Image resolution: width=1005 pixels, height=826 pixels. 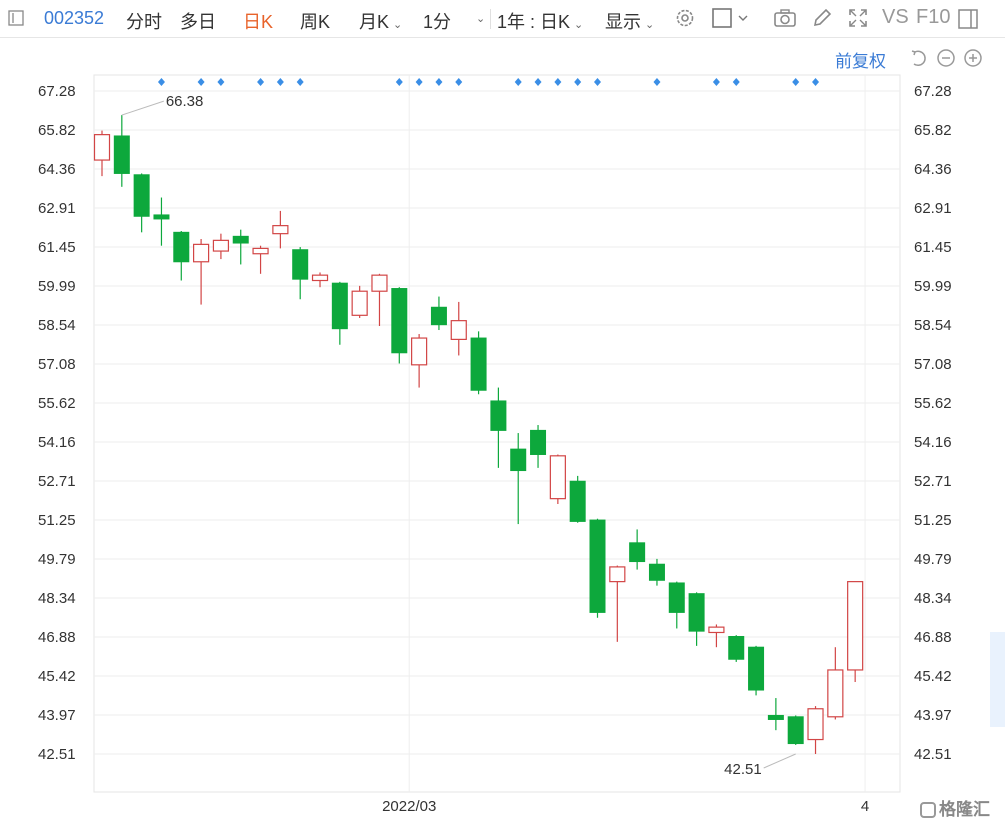 What do you see at coordinates (933, 286) in the screenshot?
I see `y-tick-label-right: 59.99` at bounding box center [933, 286].